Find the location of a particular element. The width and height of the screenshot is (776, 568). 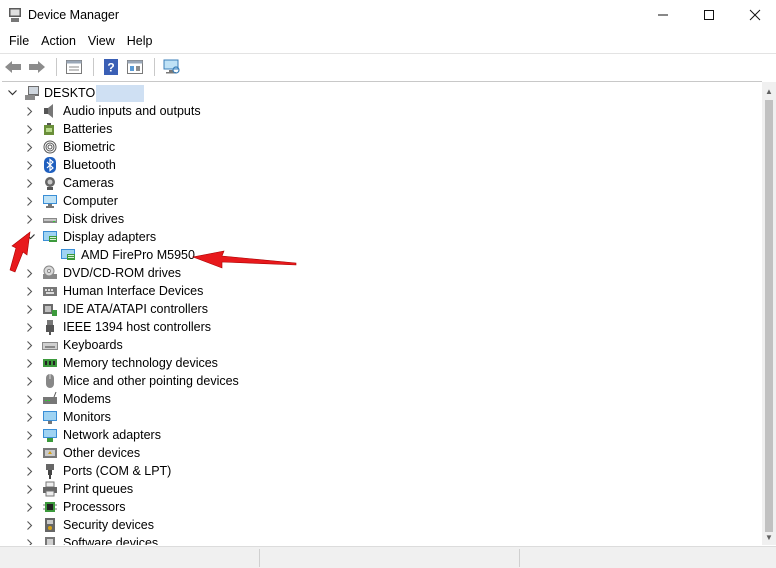

back-button is located at coordinates (13, 67).